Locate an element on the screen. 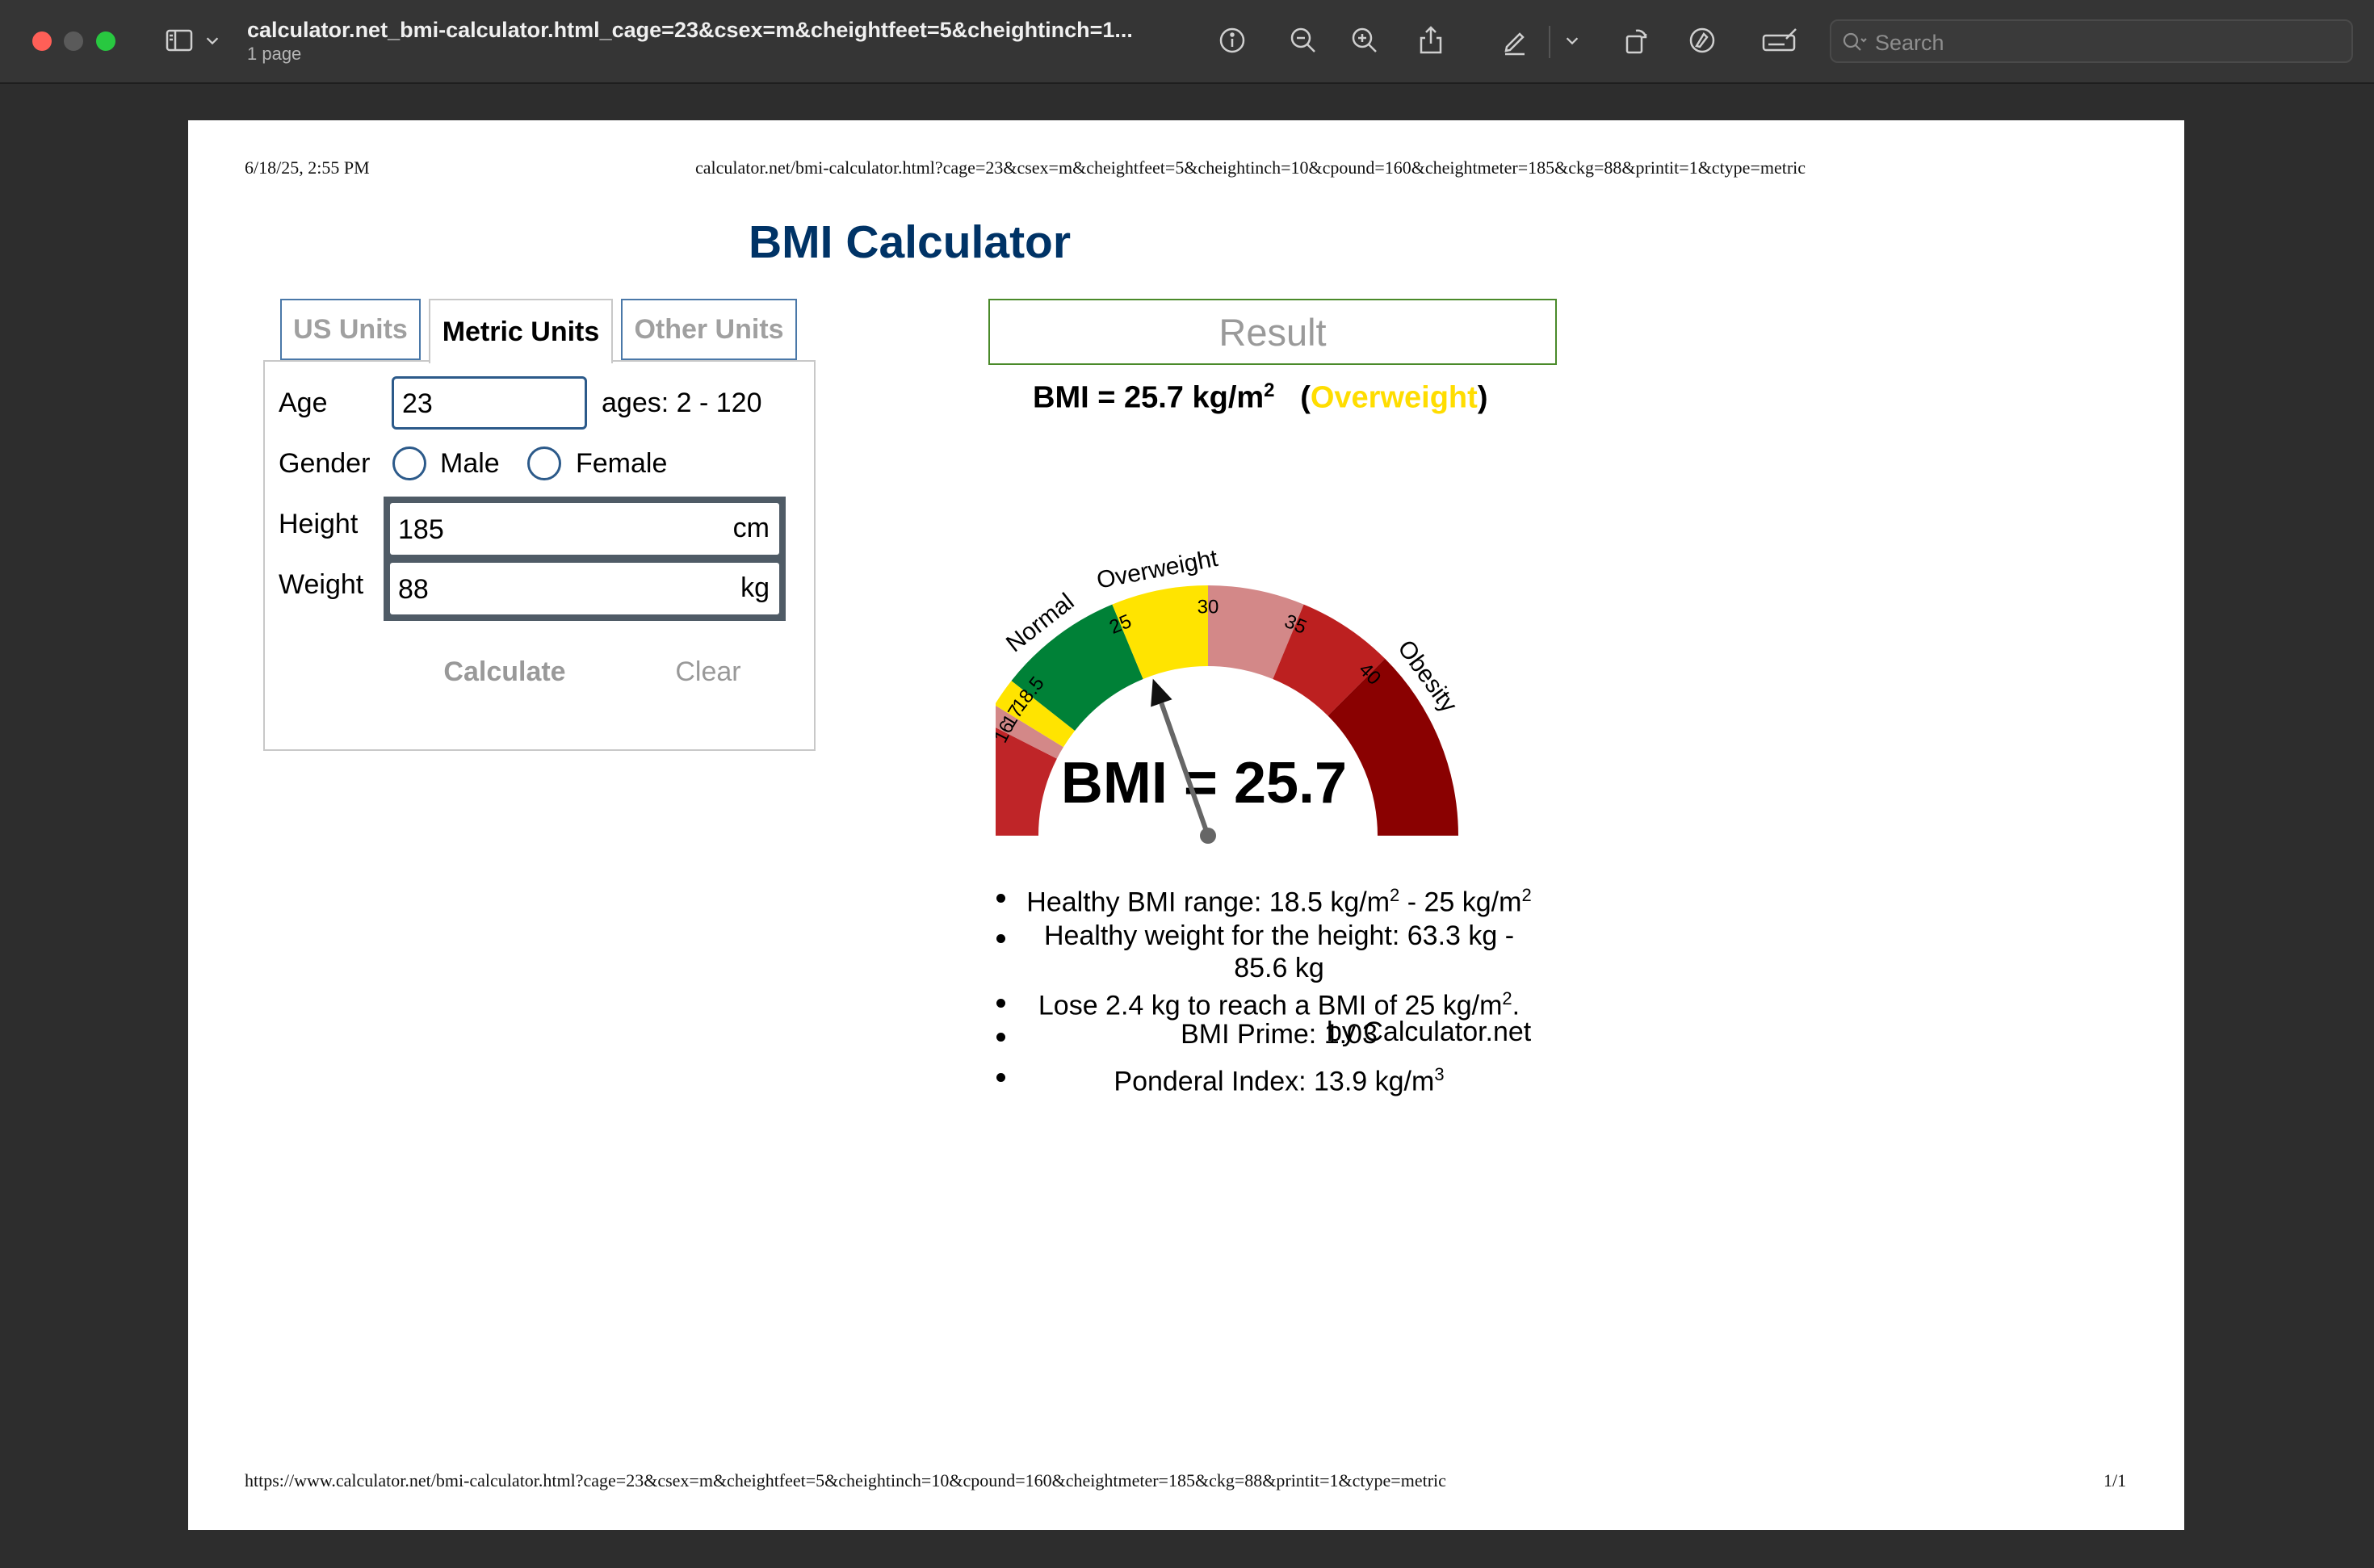  age-input is located at coordinates (491, 404).